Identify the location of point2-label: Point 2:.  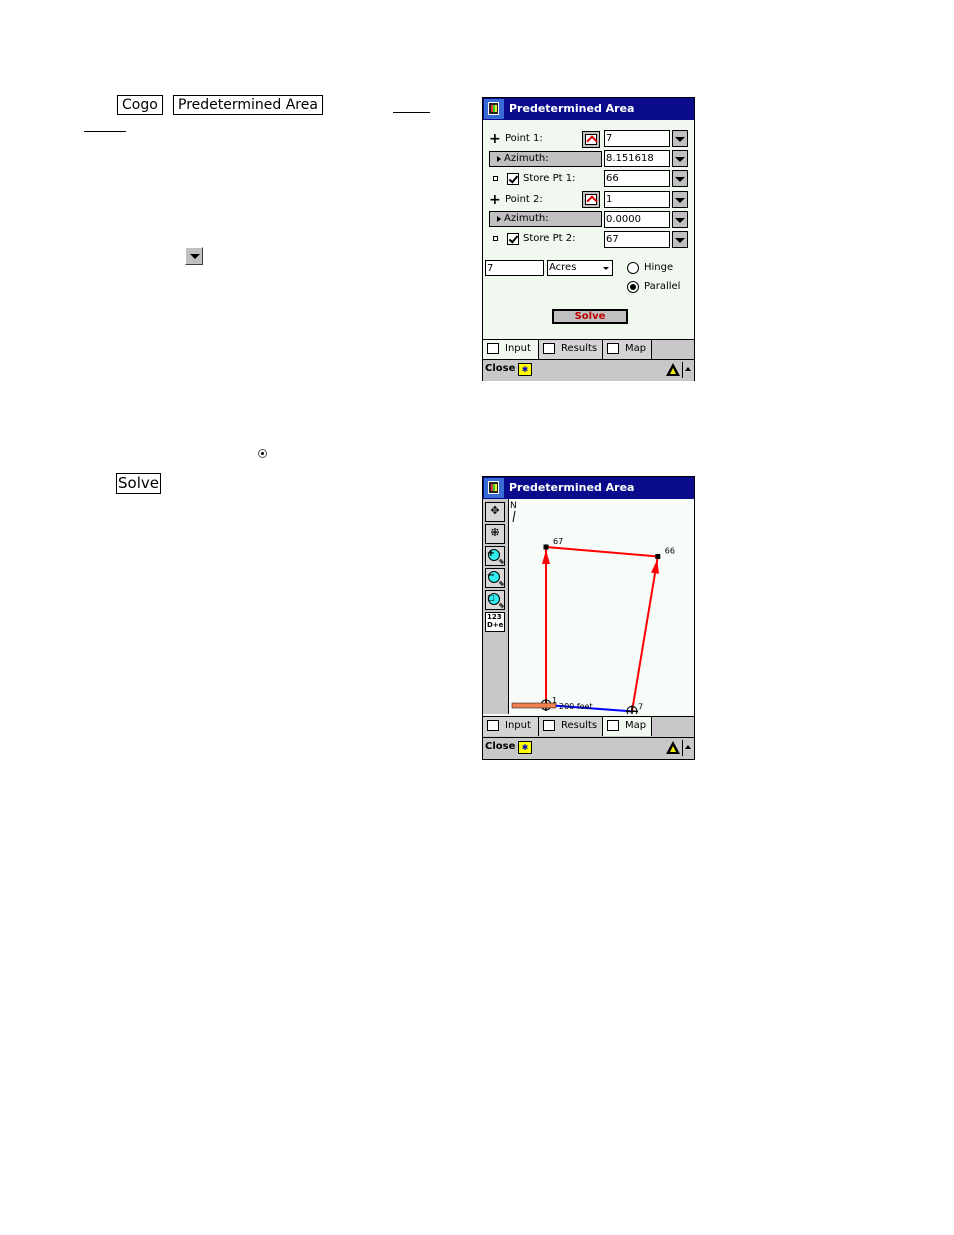
(524, 199).